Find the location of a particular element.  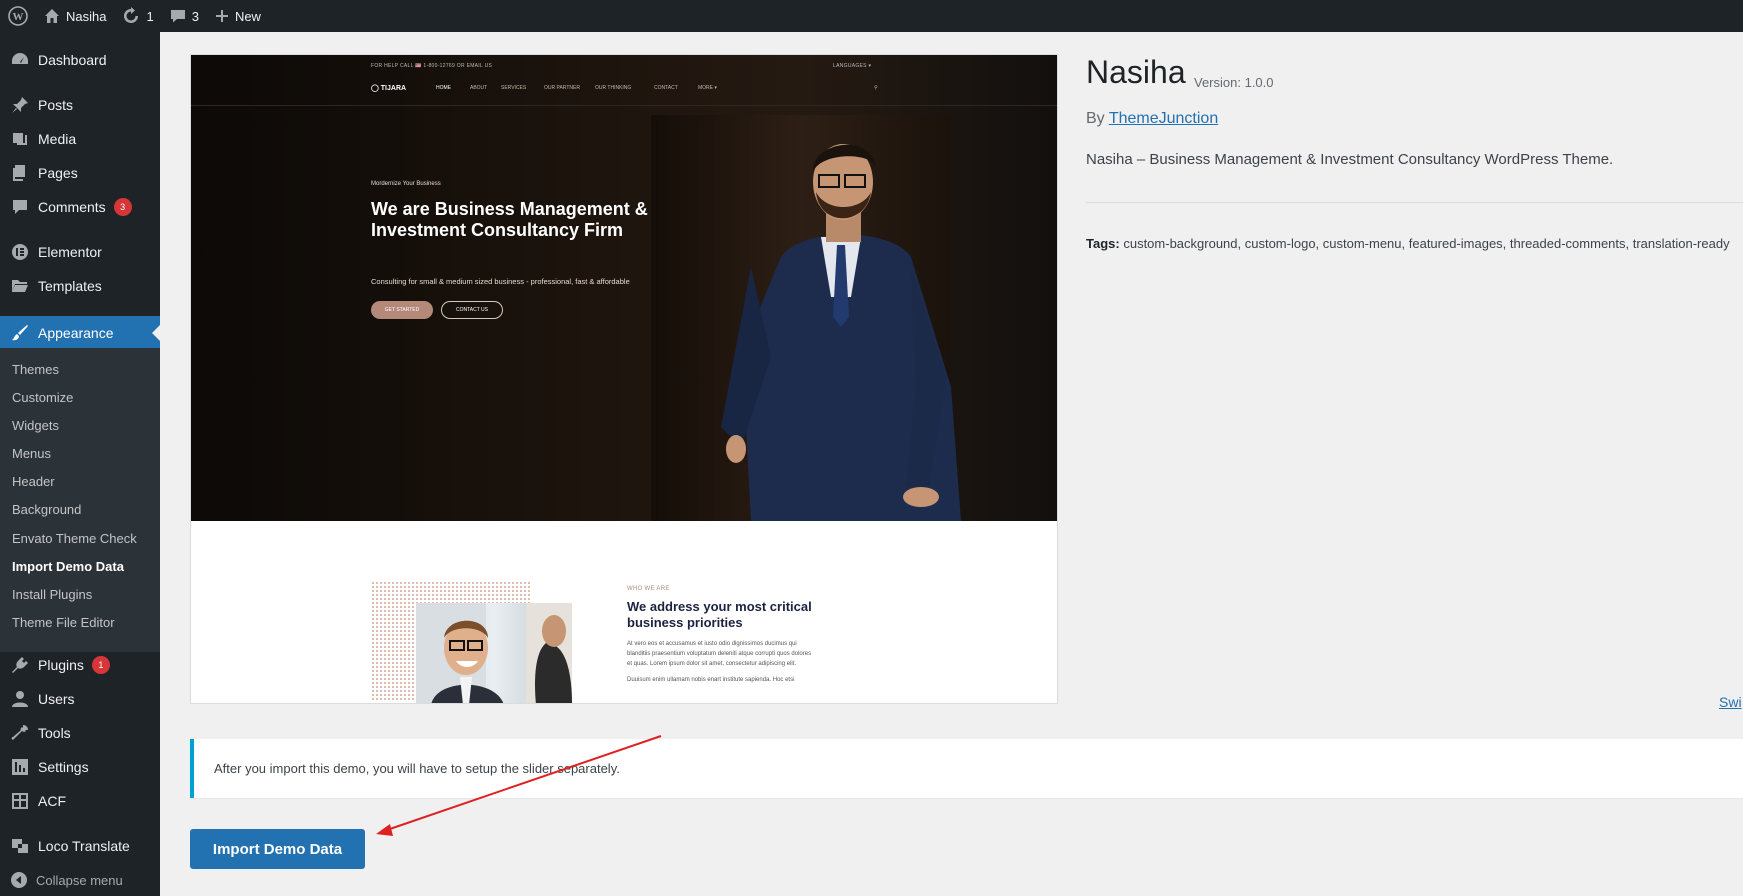

translate-icon is located at coordinates (20, 846).